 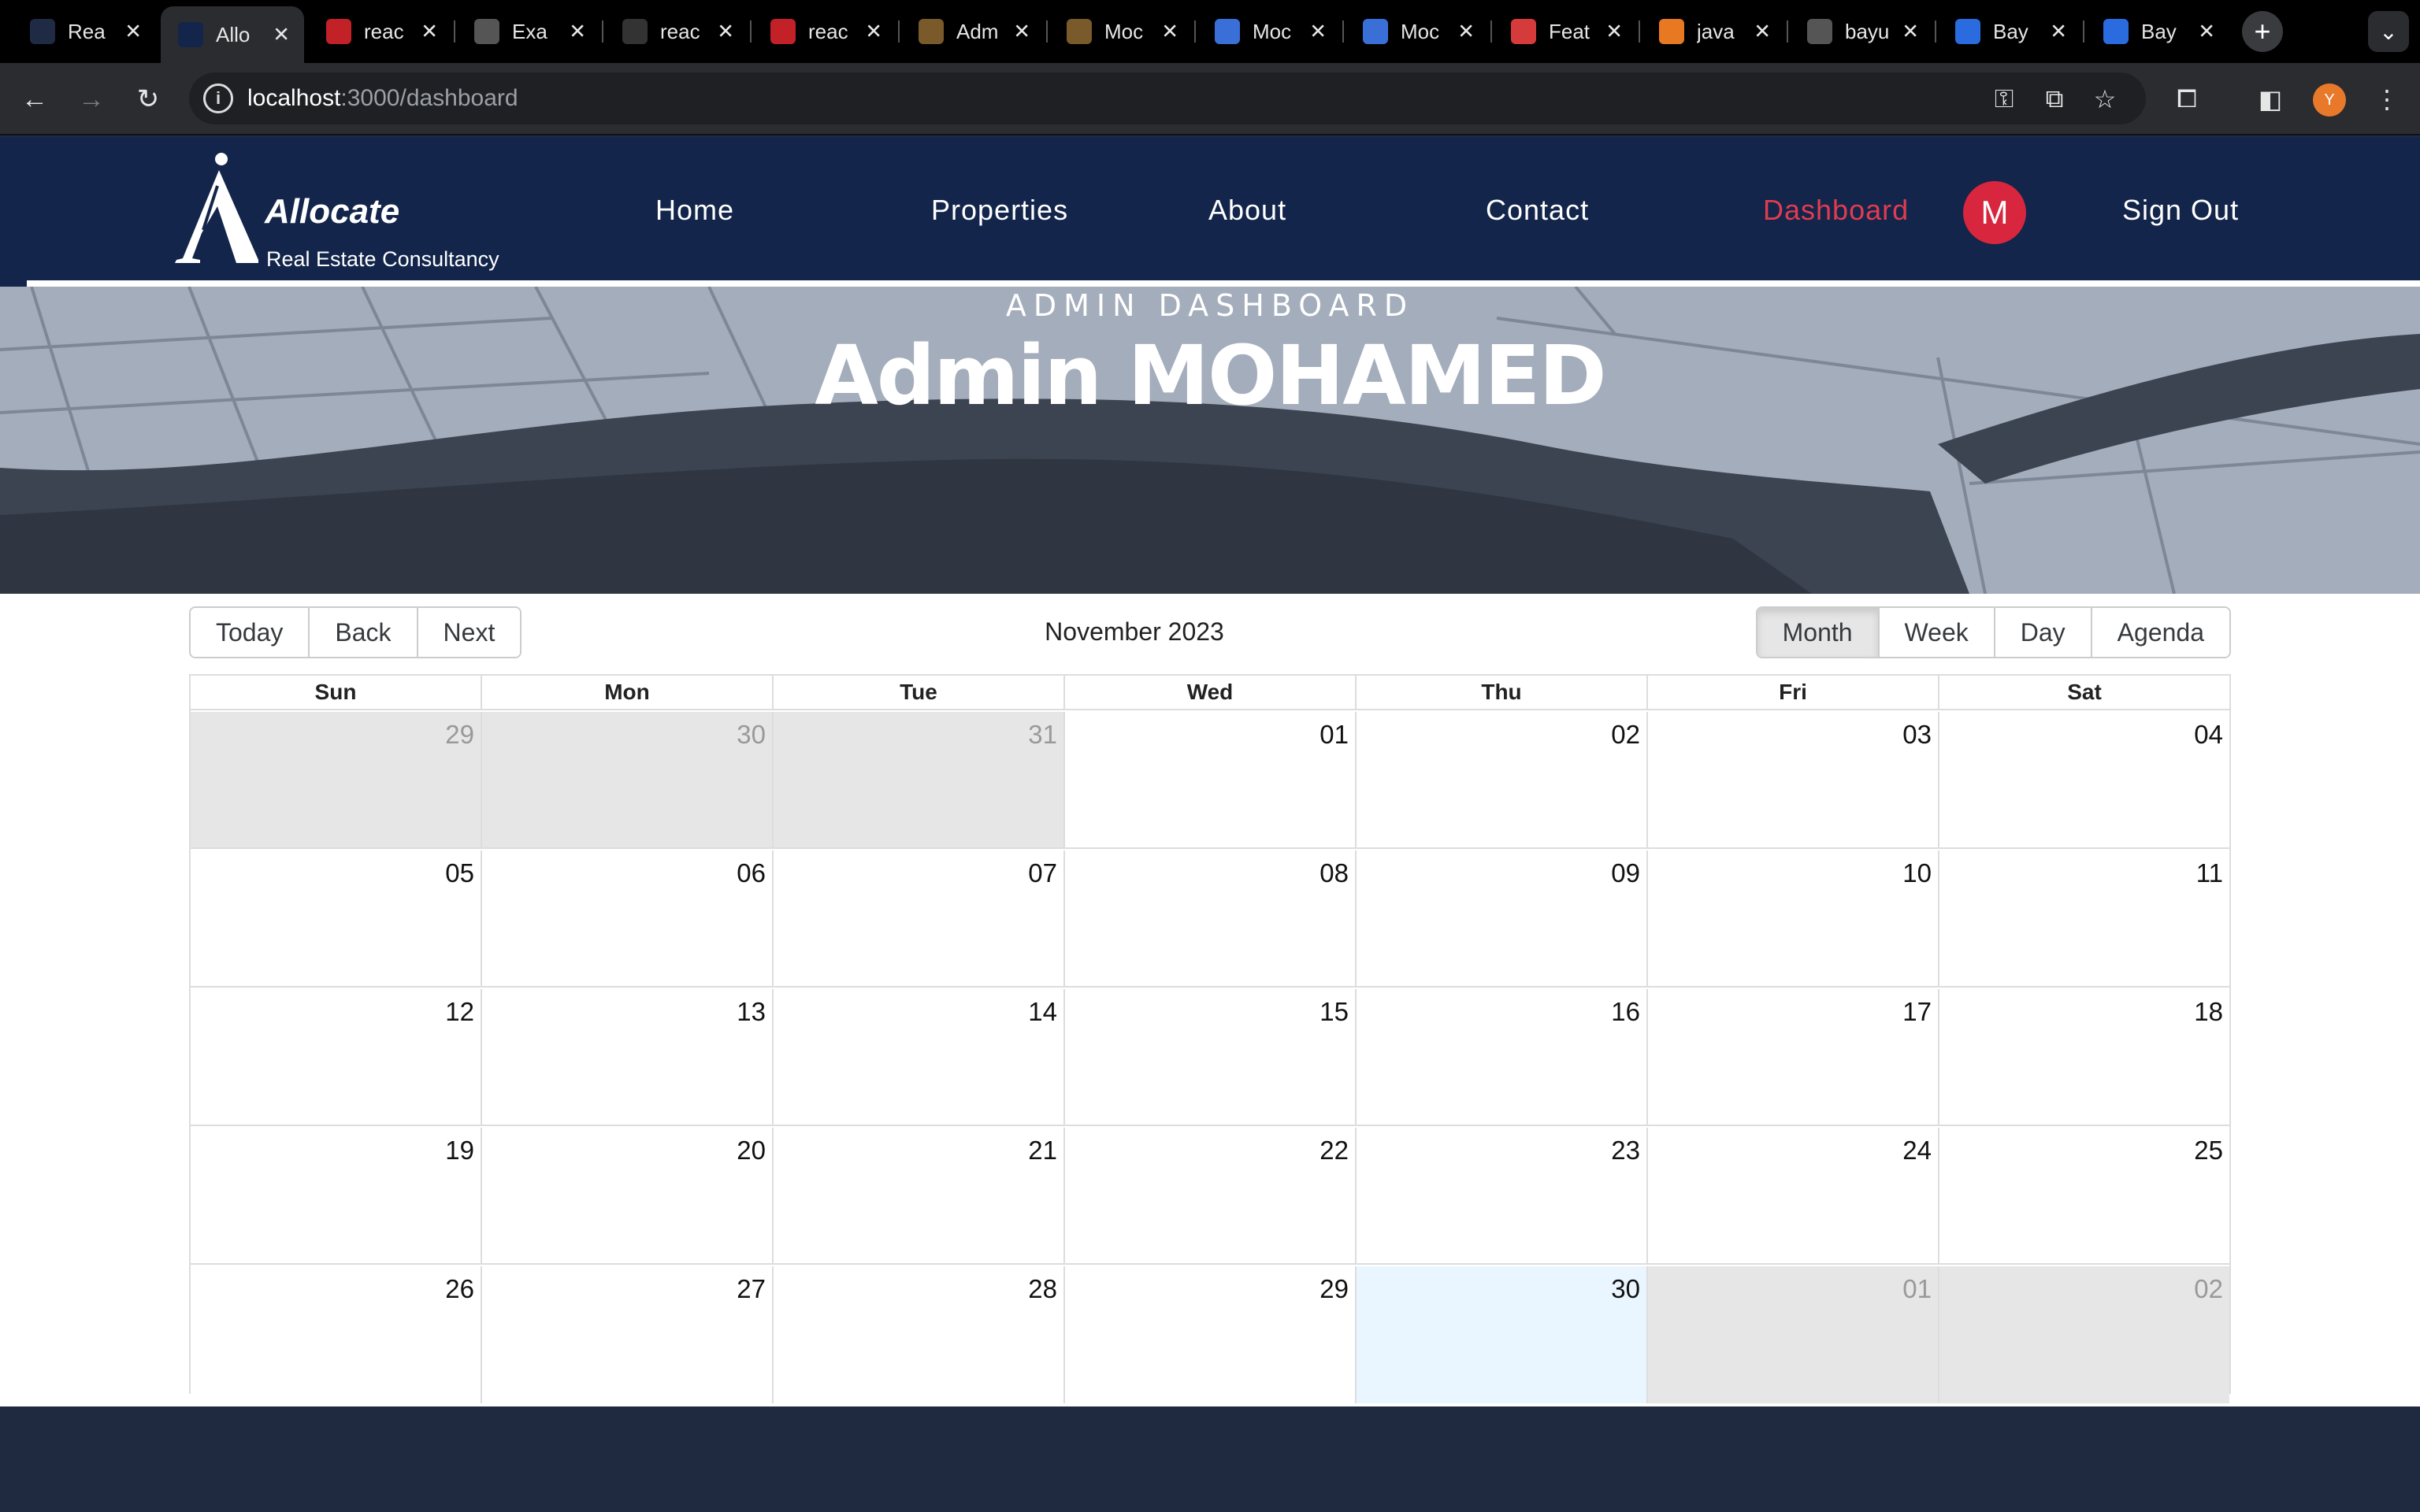 What do you see at coordinates (219, 209) in the screenshot?
I see `allocate-logo-icon` at bounding box center [219, 209].